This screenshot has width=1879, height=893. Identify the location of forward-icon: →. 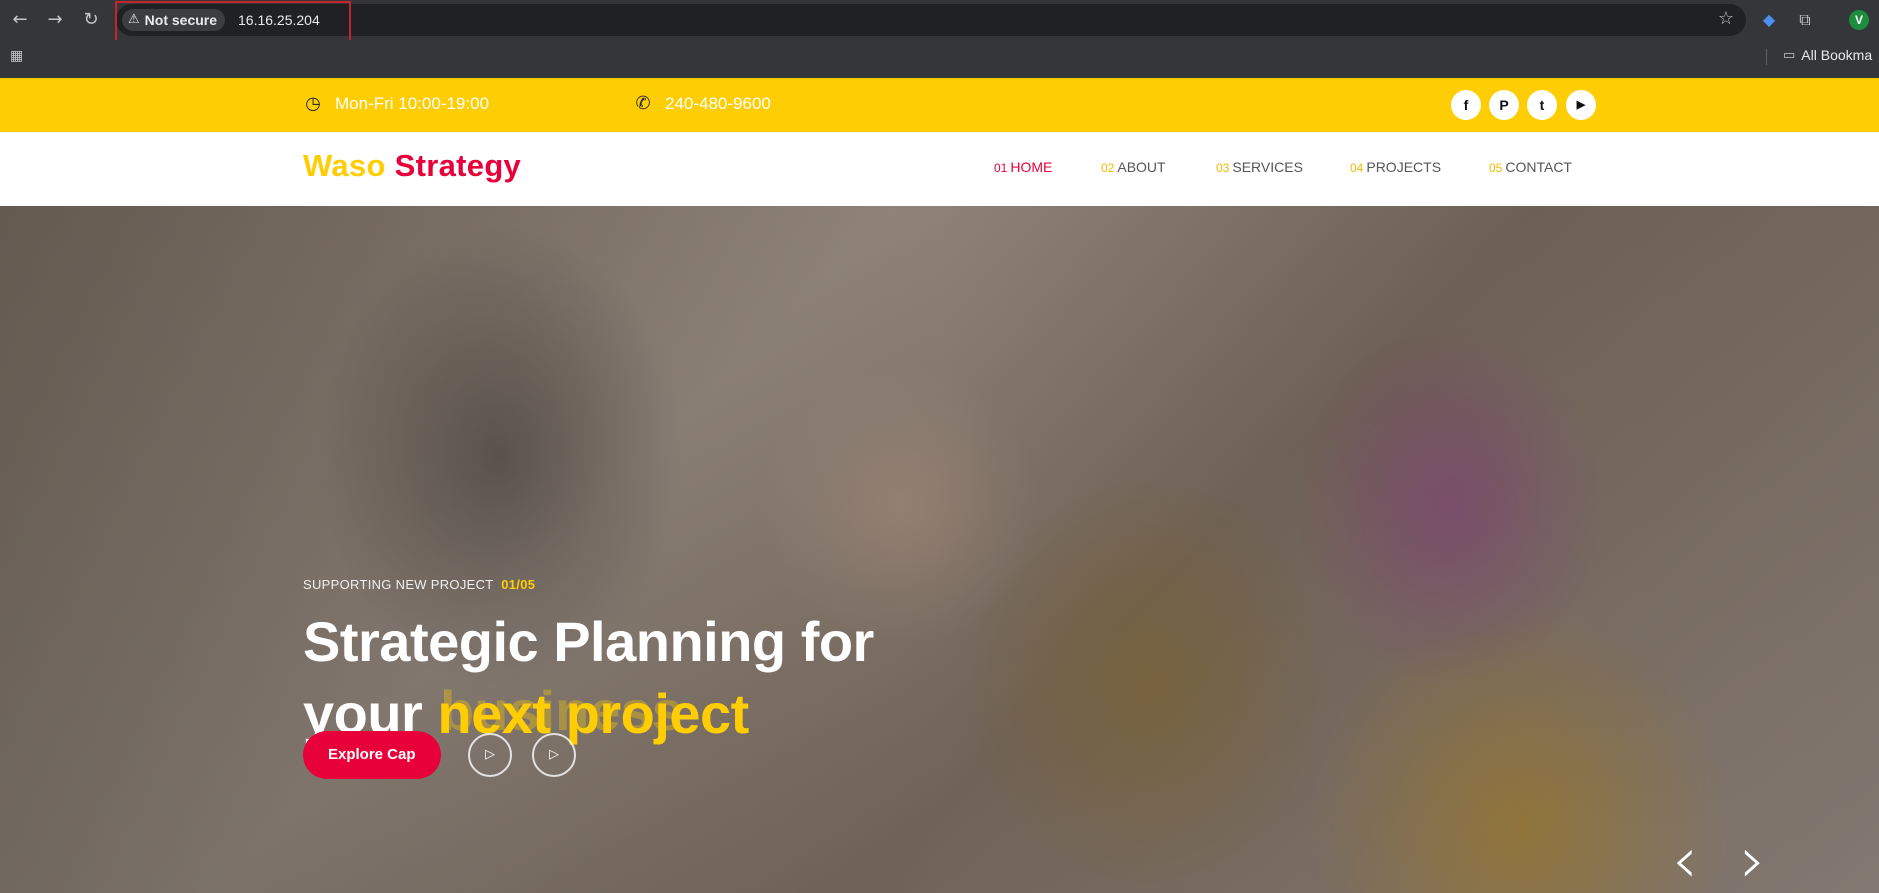
(55, 20).